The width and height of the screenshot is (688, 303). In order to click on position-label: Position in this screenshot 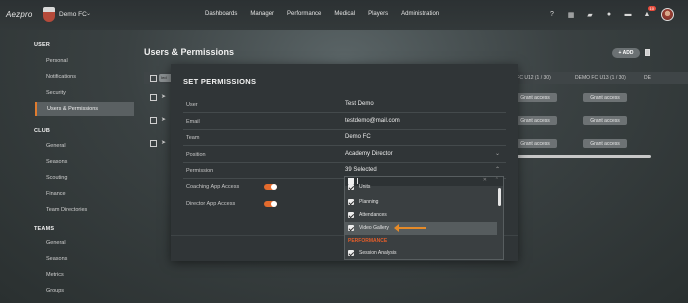, I will do `click(196, 155)`.